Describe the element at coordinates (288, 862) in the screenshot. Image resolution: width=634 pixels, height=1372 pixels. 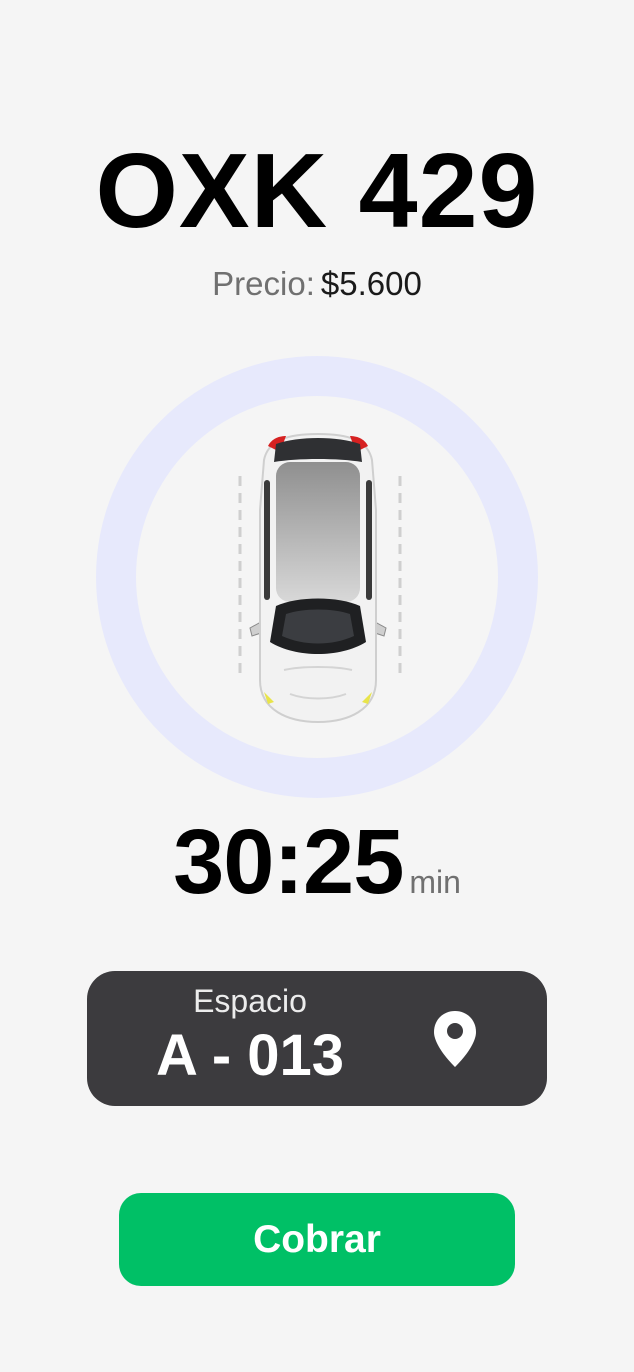
I see `timer-value: 30:25` at that location.